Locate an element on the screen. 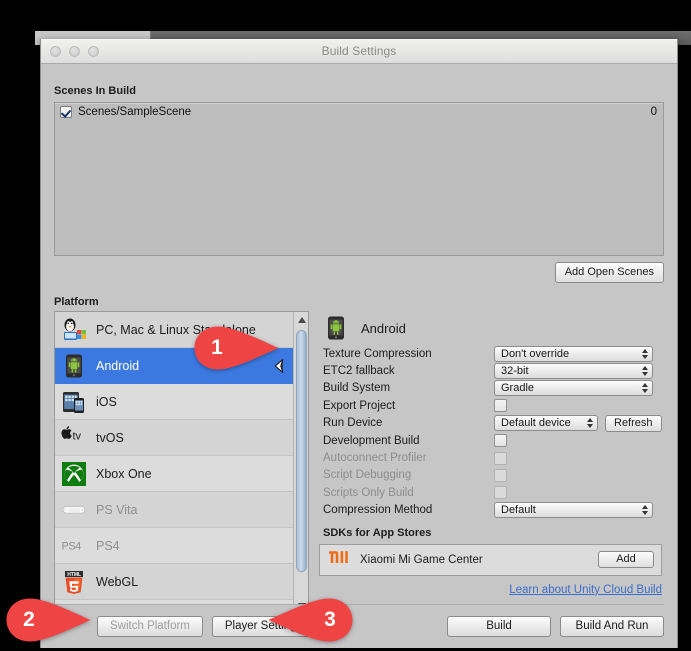 This screenshot has width=691, height=651. field-label: Development Build is located at coordinates (371, 440).